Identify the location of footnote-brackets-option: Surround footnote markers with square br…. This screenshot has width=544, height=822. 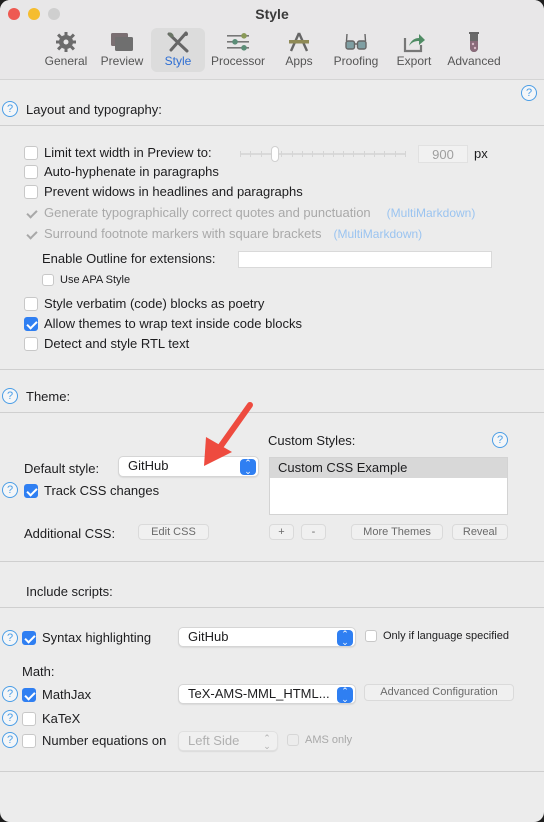
(223, 233).